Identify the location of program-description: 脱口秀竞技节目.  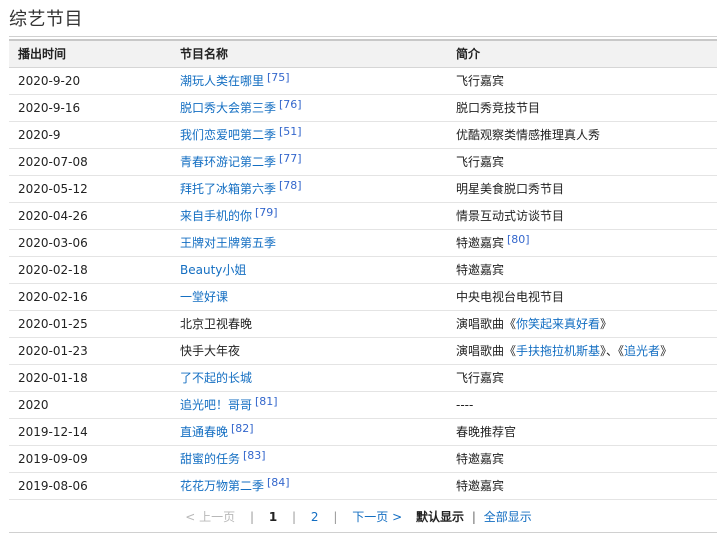
(498, 108).